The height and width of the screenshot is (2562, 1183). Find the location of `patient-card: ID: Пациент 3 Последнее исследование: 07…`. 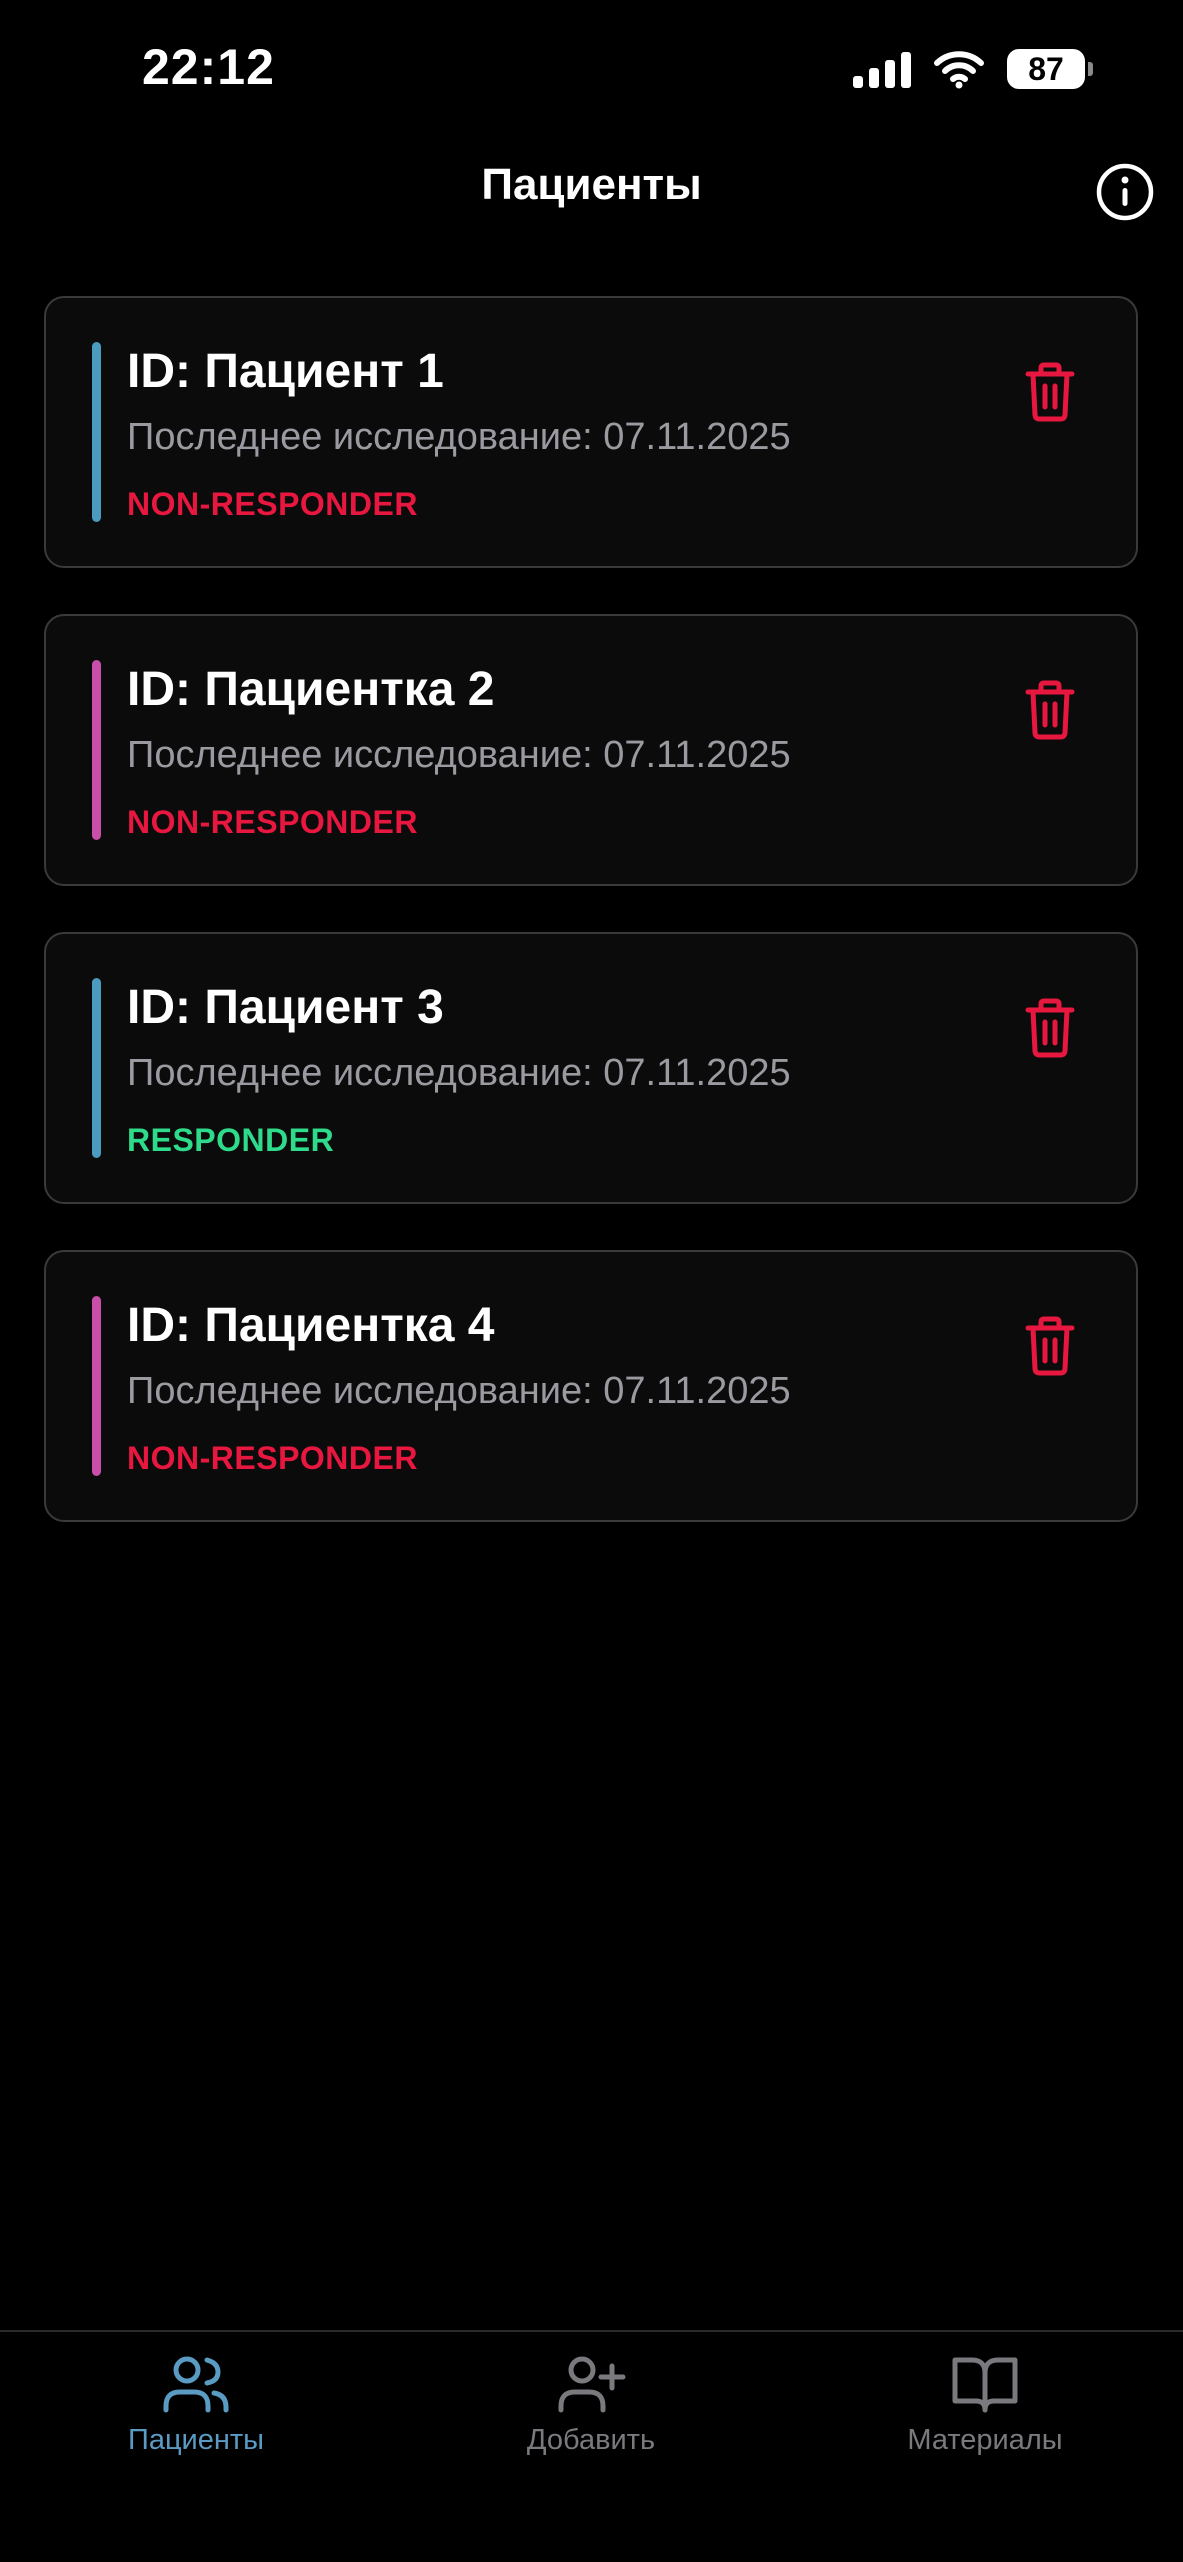

patient-card: ID: Пациент 3 Последнее исследование: 07… is located at coordinates (591, 1068).